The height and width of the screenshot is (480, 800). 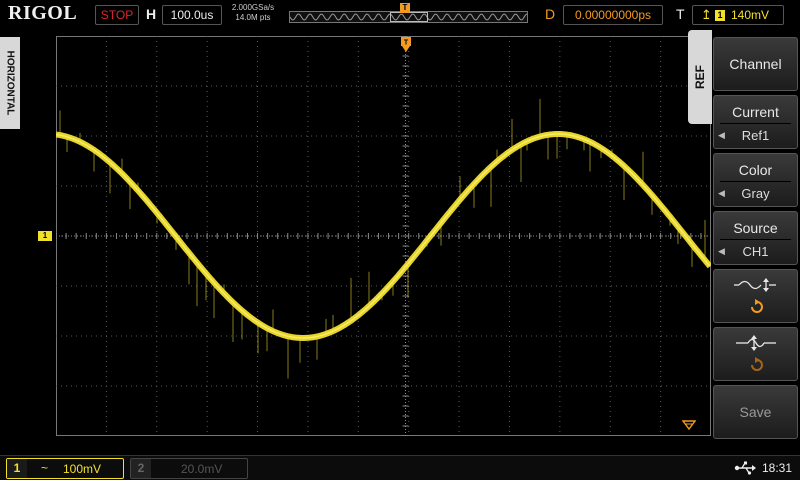 I want to click on ref-tab-label: REF, so click(x=700, y=77).